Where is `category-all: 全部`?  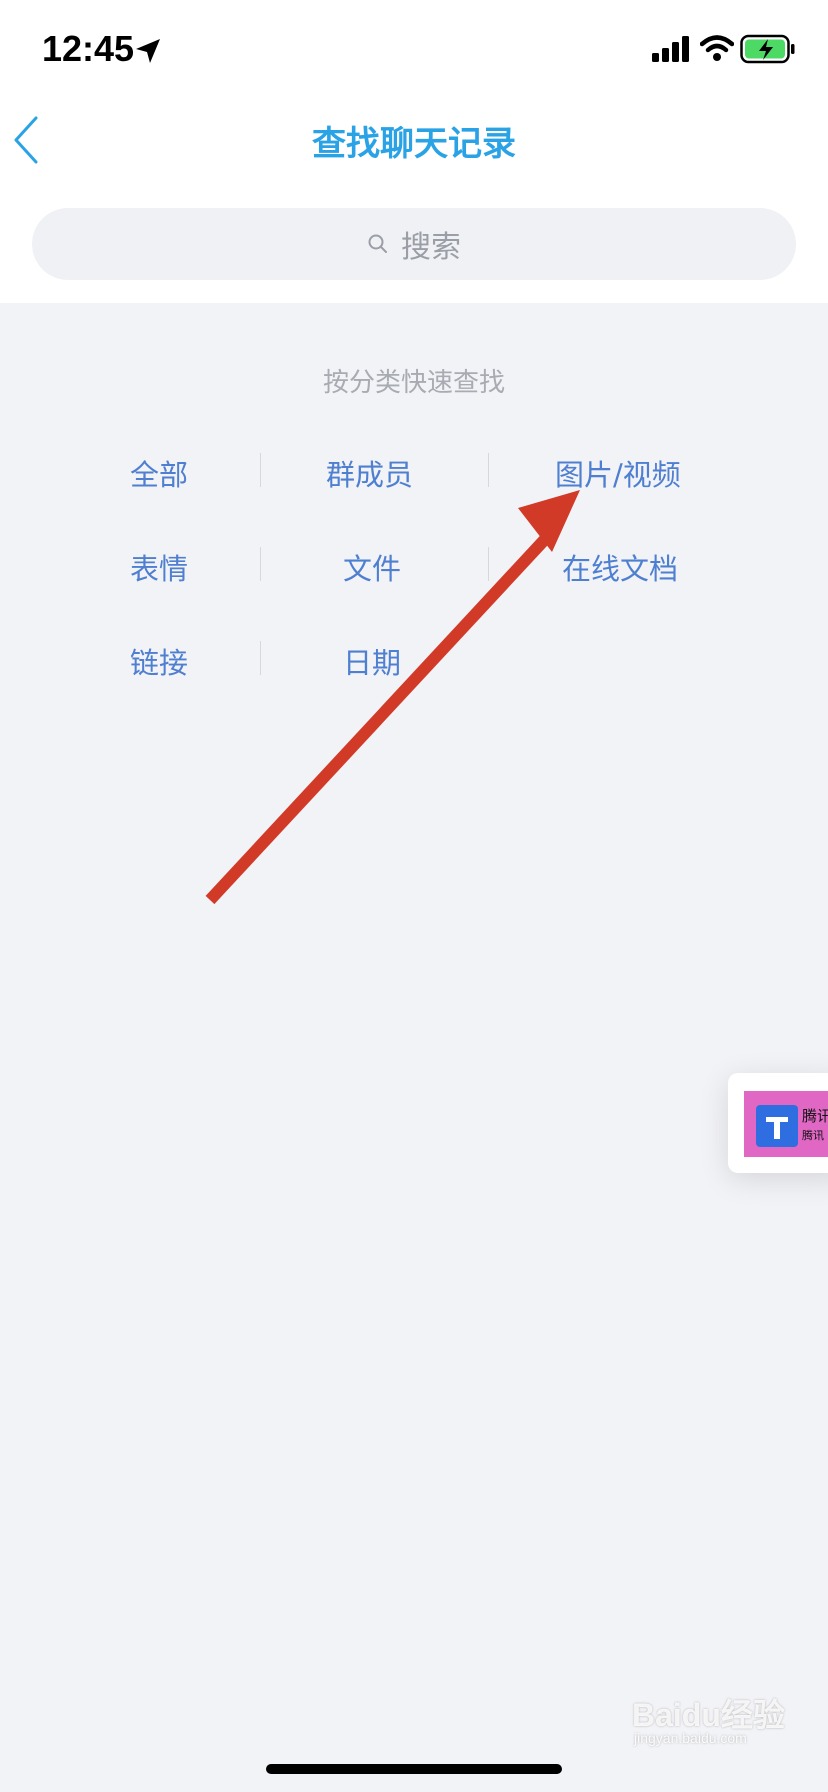 category-all: 全部 is located at coordinates (159, 473).